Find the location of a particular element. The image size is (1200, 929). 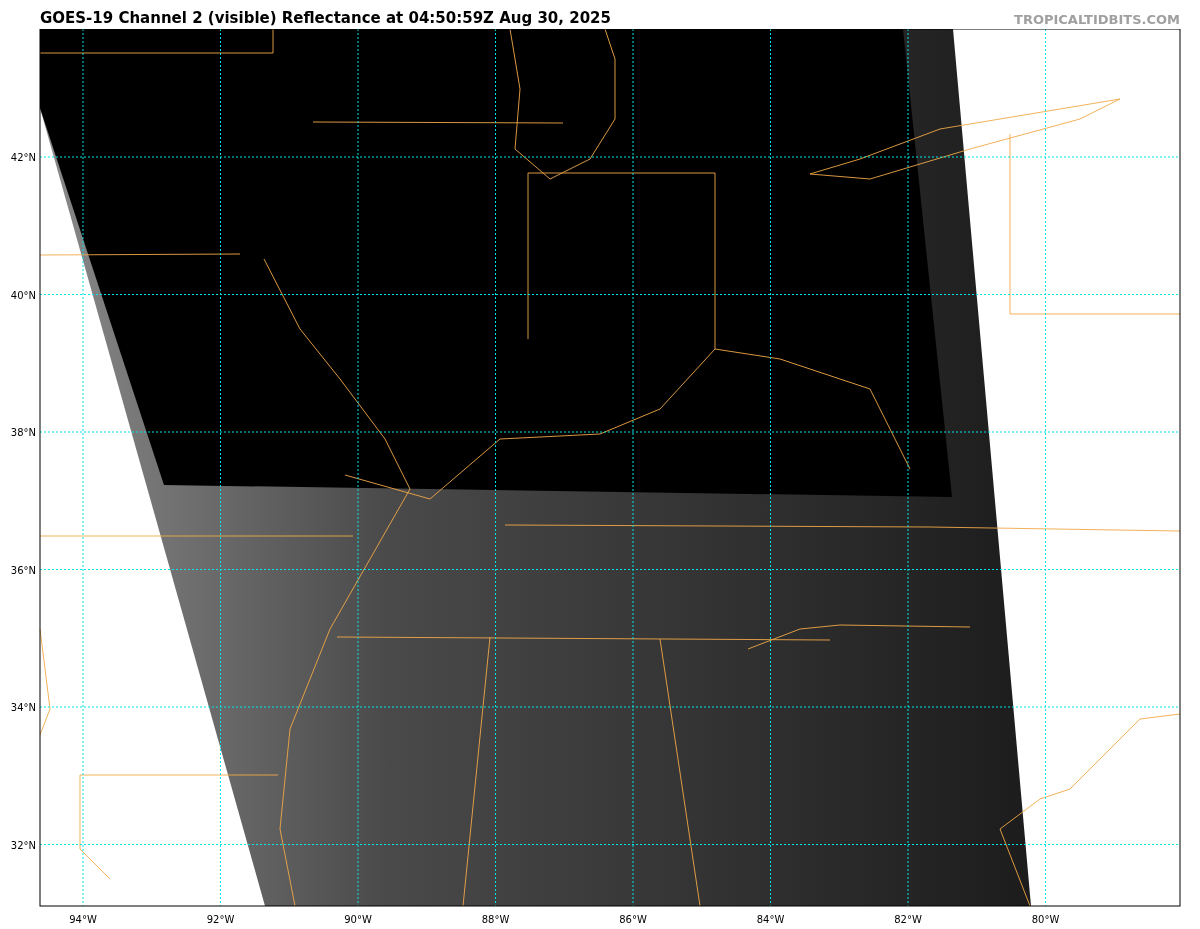

longitude-label: 94°W is located at coordinates (83, 919).